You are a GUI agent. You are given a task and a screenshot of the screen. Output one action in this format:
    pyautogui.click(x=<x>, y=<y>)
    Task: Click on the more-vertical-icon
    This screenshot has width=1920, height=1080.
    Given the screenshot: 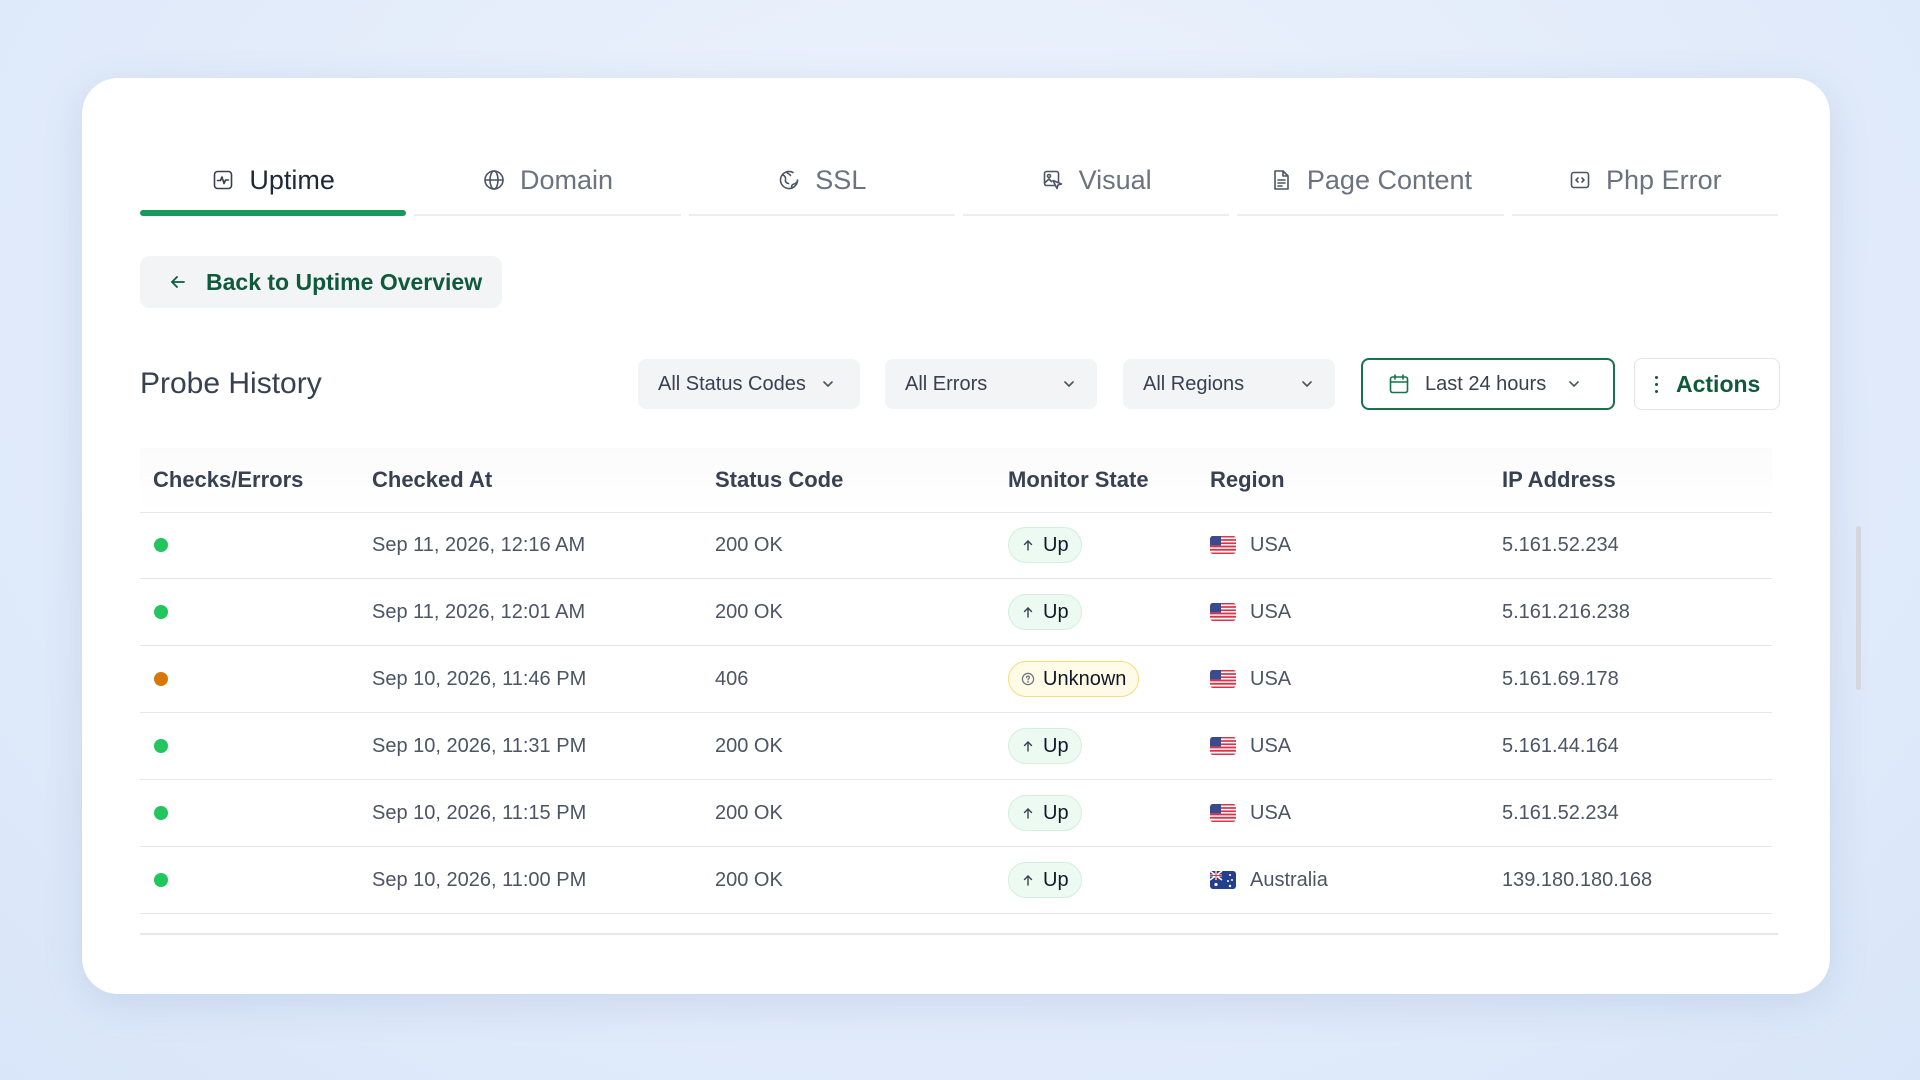 What is the action you would take?
    pyautogui.click(x=1656, y=384)
    